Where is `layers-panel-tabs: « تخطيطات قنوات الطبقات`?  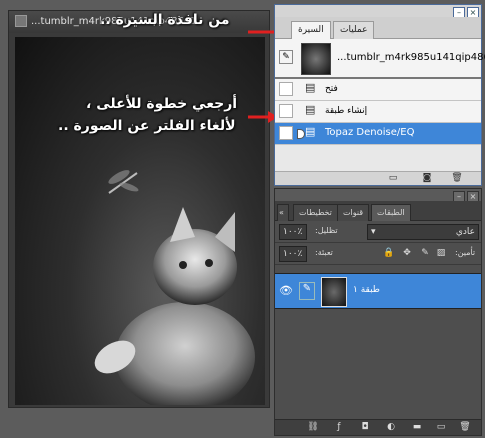 layers-panel-tabs: « تخطيطات قنوات الطبقات is located at coordinates (378, 211).